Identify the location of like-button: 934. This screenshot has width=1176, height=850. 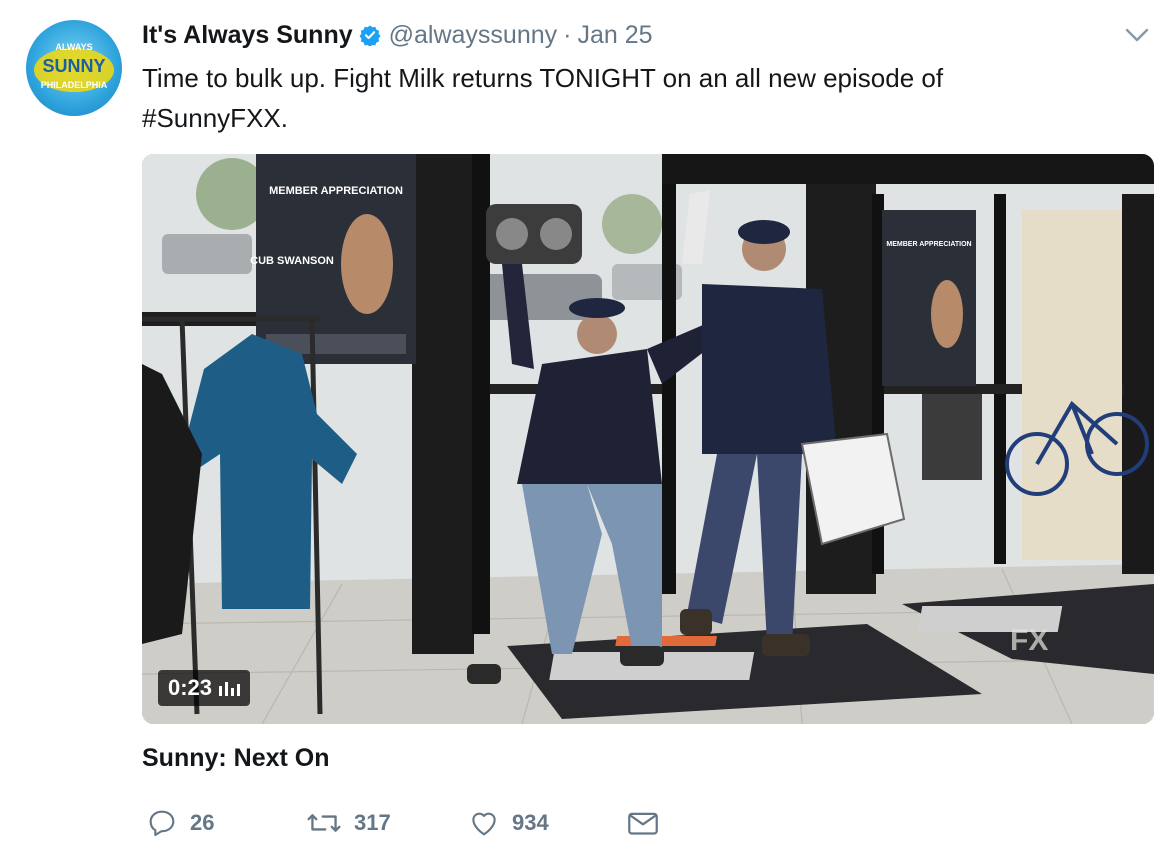
(508, 823).